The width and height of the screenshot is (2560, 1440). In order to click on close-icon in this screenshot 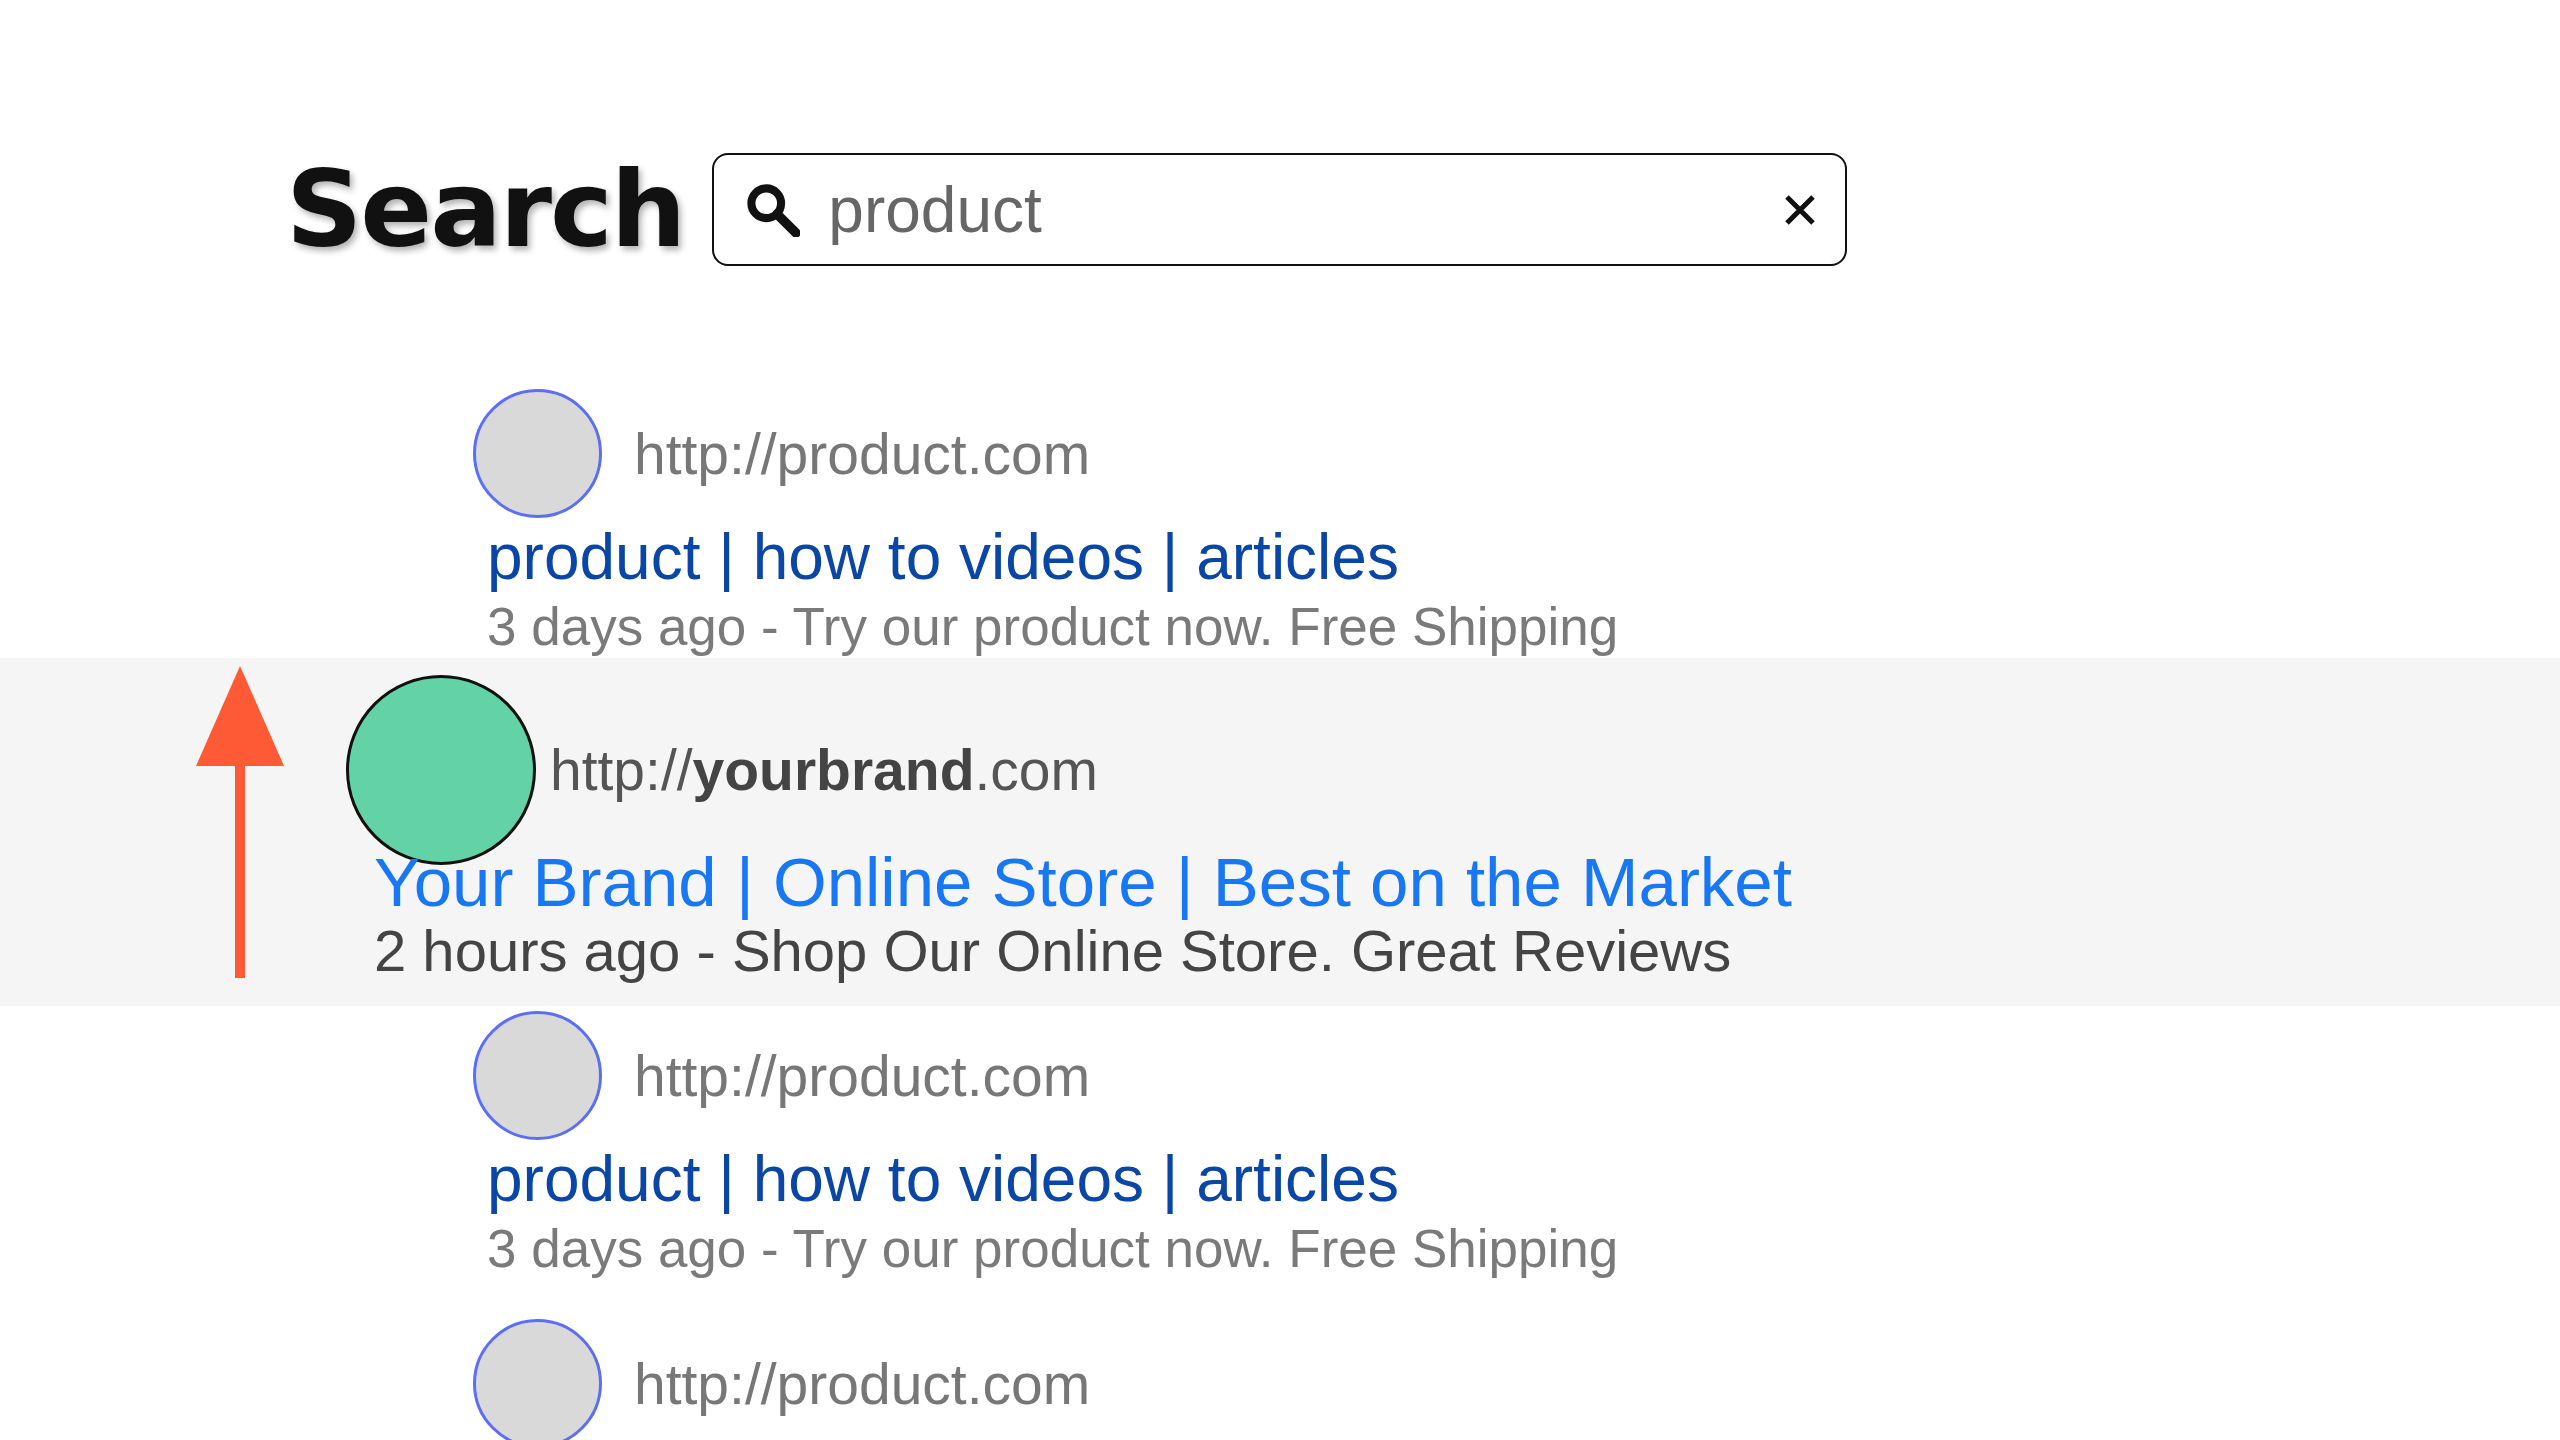, I will do `click(1800, 209)`.